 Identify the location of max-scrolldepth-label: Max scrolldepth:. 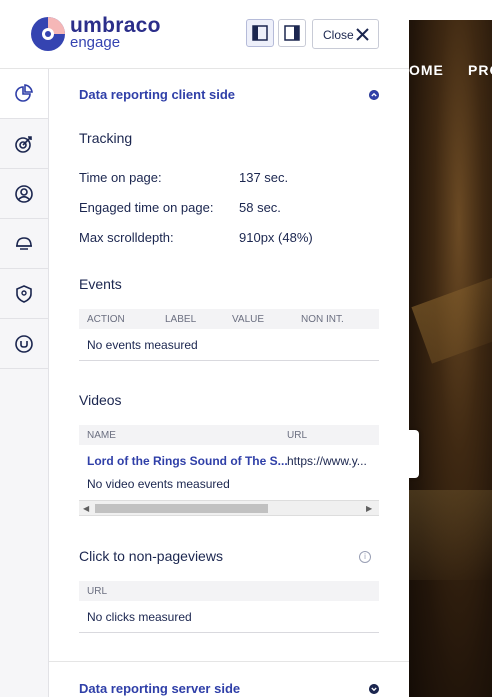
(126, 237).